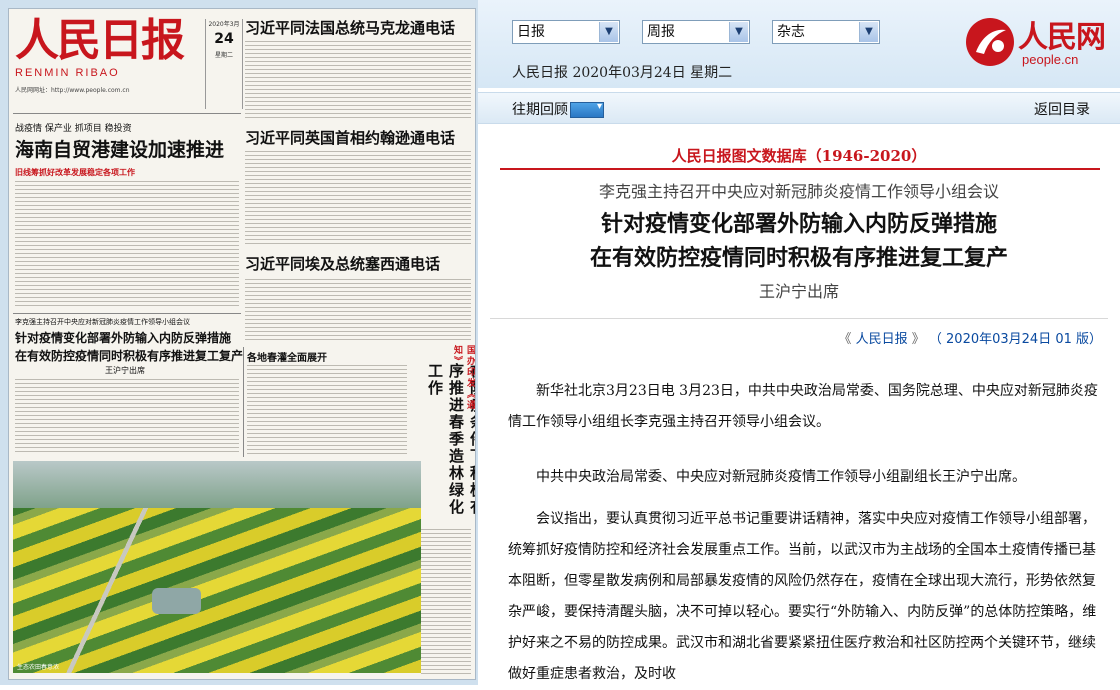 This screenshot has height=690, width=1120. Describe the element at coordinates (1050, 59) in the screenshot. I see `logo-url: people.cn` at that location.